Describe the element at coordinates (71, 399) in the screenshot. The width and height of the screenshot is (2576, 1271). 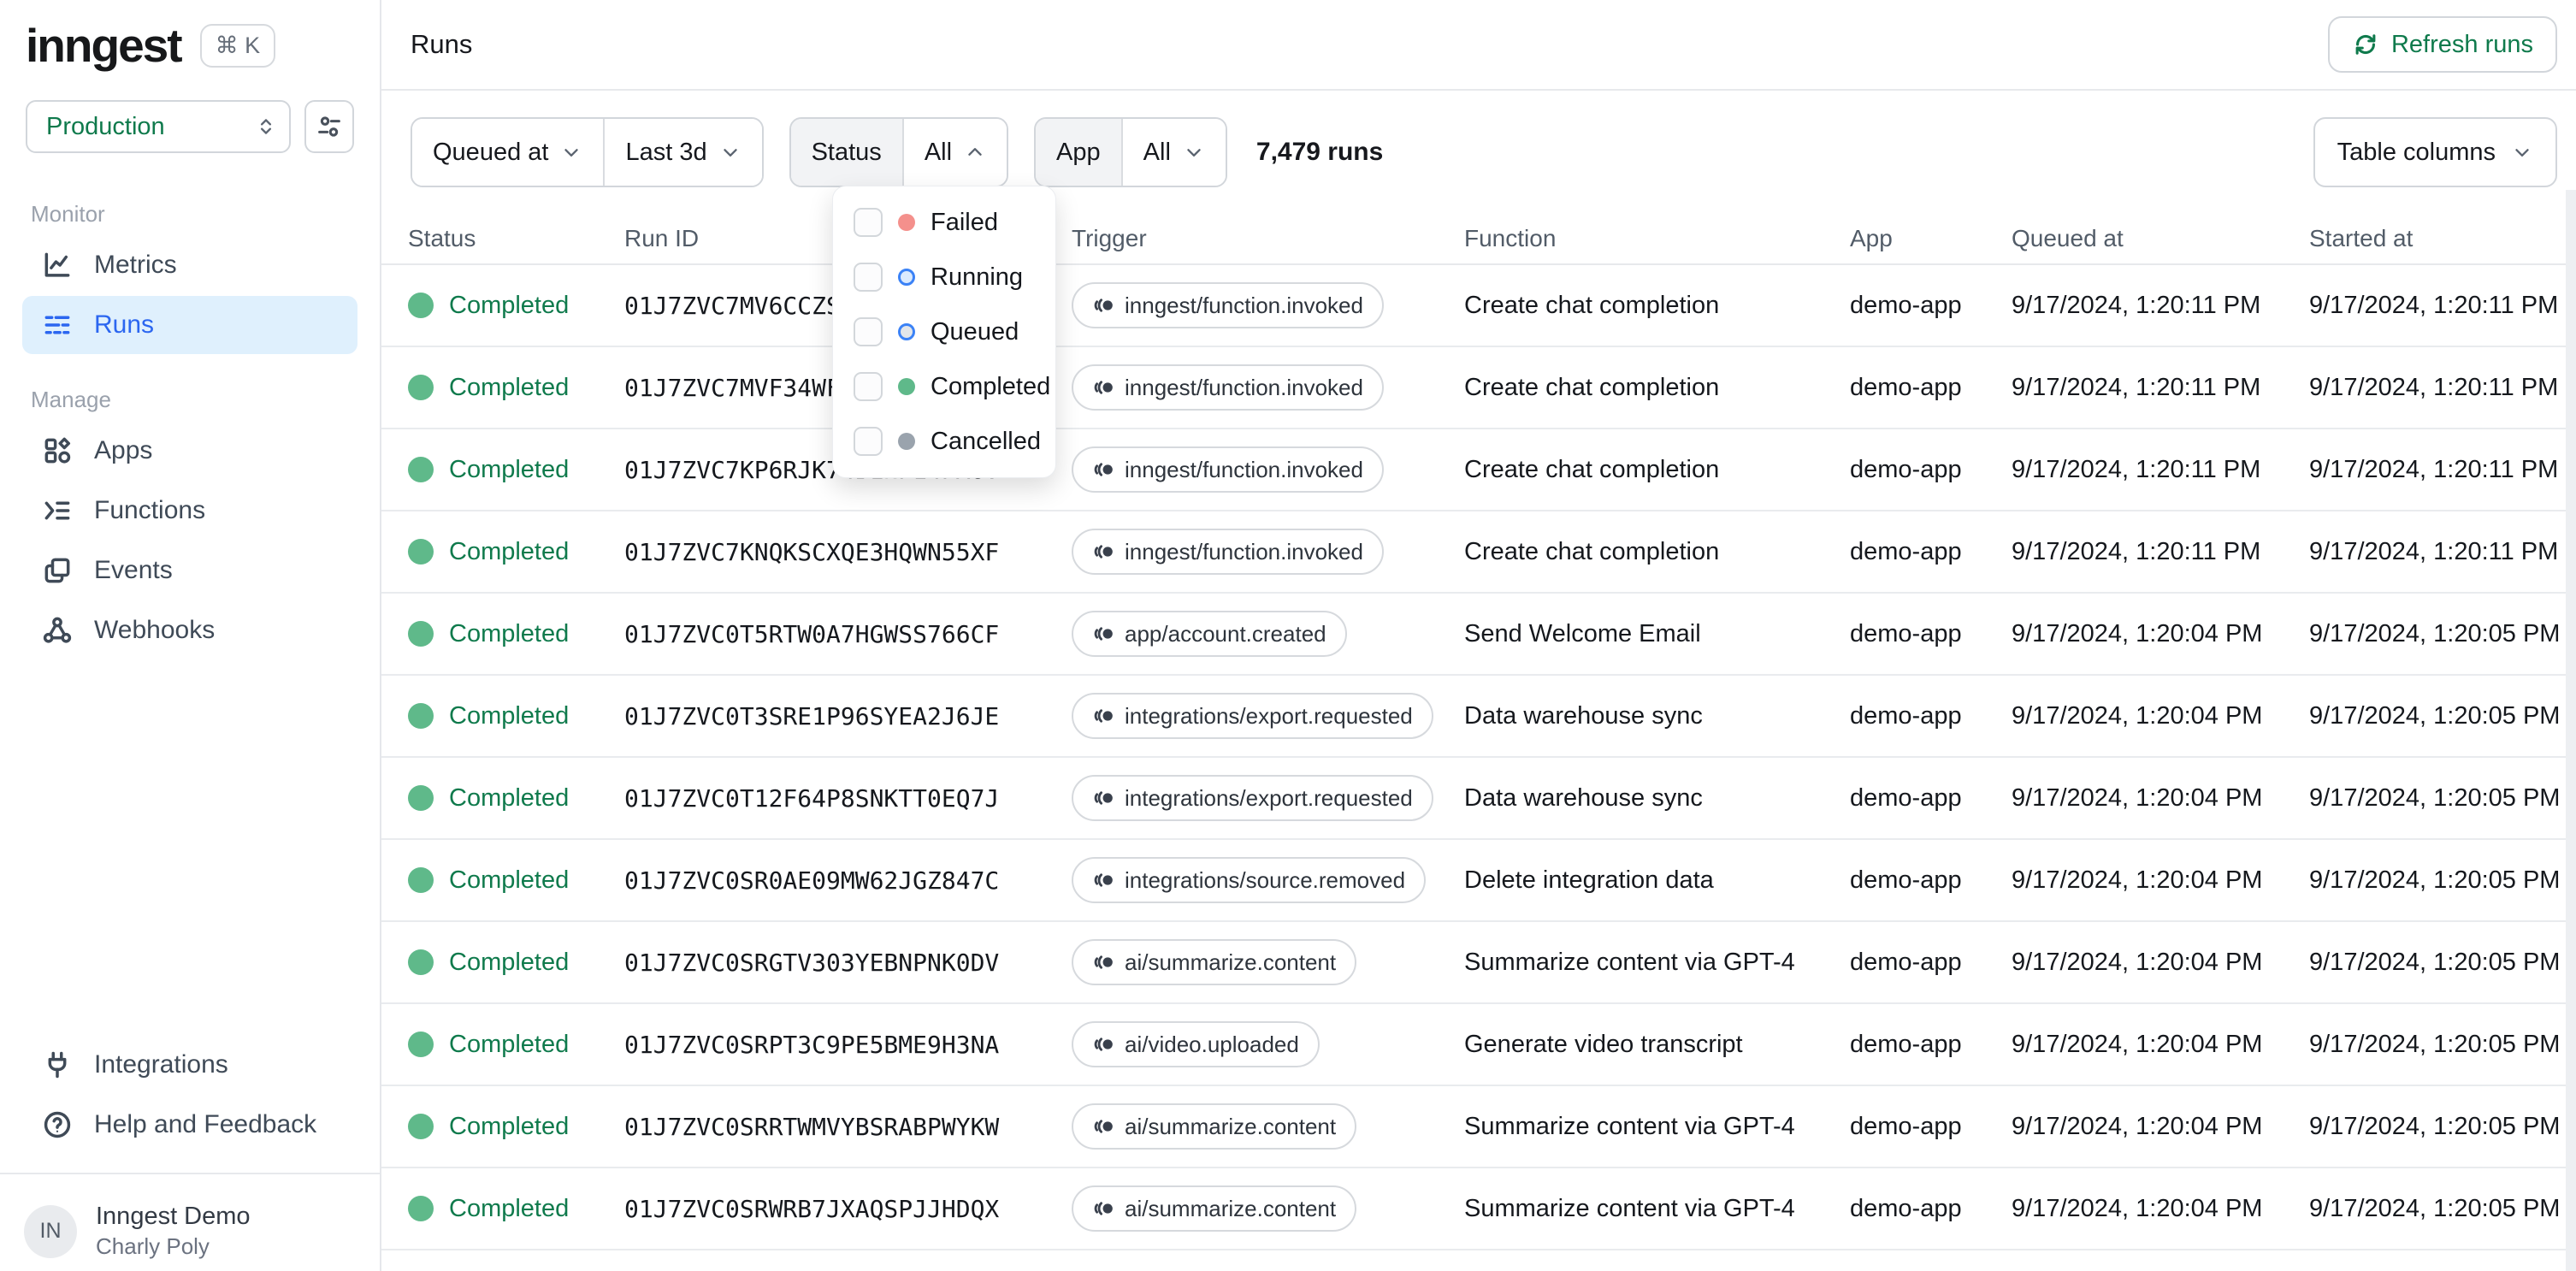
I see `section-label-manage: Manage` at that location.